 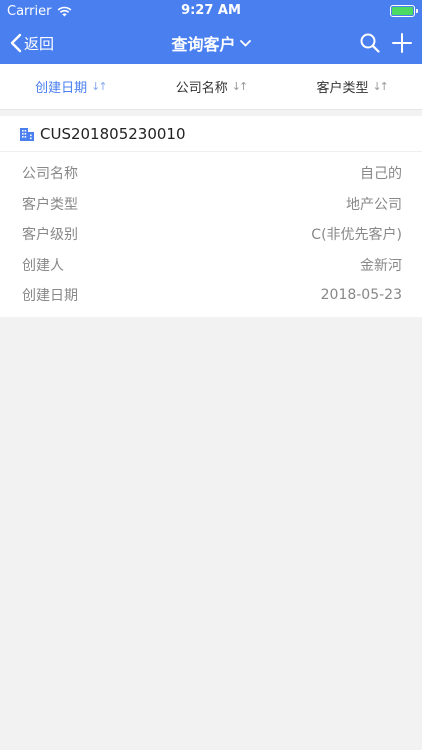 I want to click on field-value: 地产公司, so click(x=374, y=204).